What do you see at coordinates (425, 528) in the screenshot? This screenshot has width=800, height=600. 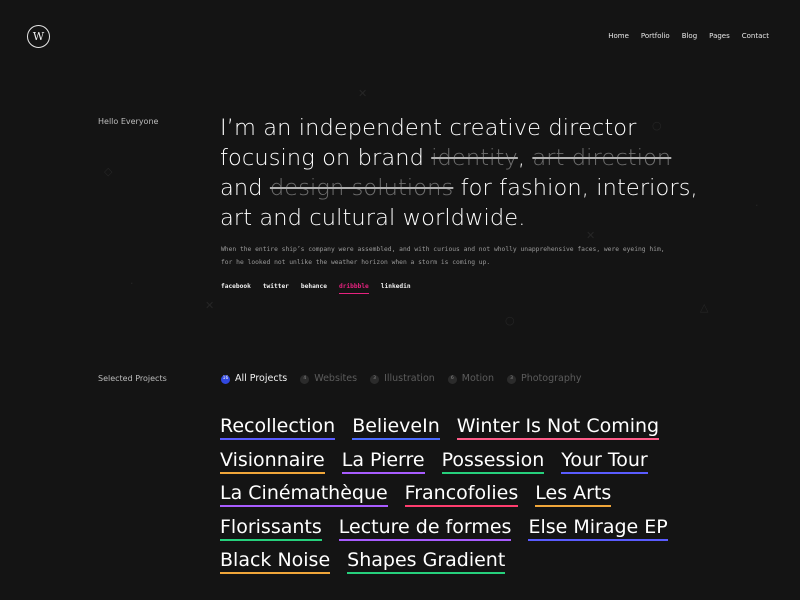 I see `project-link-lecture-de-formes: Lecture de formes` at bounding box center [425, 528].